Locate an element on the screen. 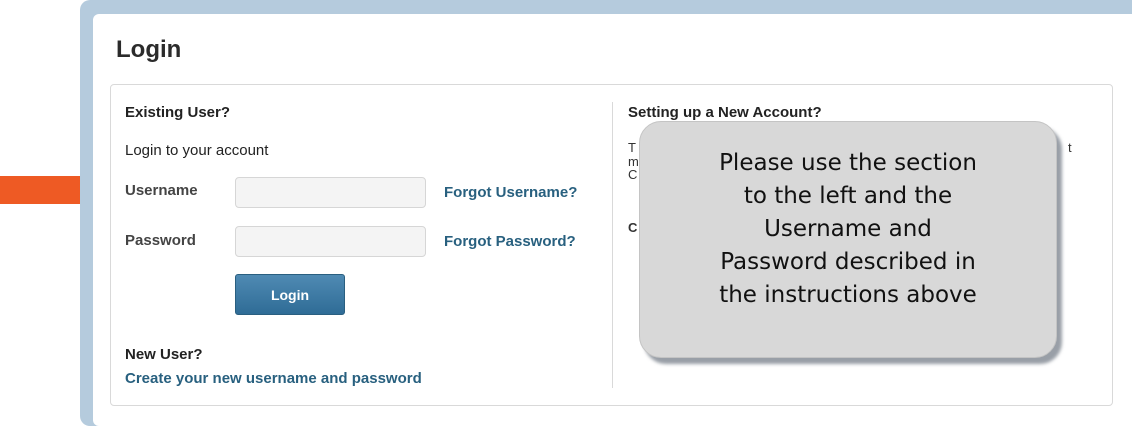 The image size is (1132, 426). create-account-link: Create your new username and password is located at coordinates (273, 378).